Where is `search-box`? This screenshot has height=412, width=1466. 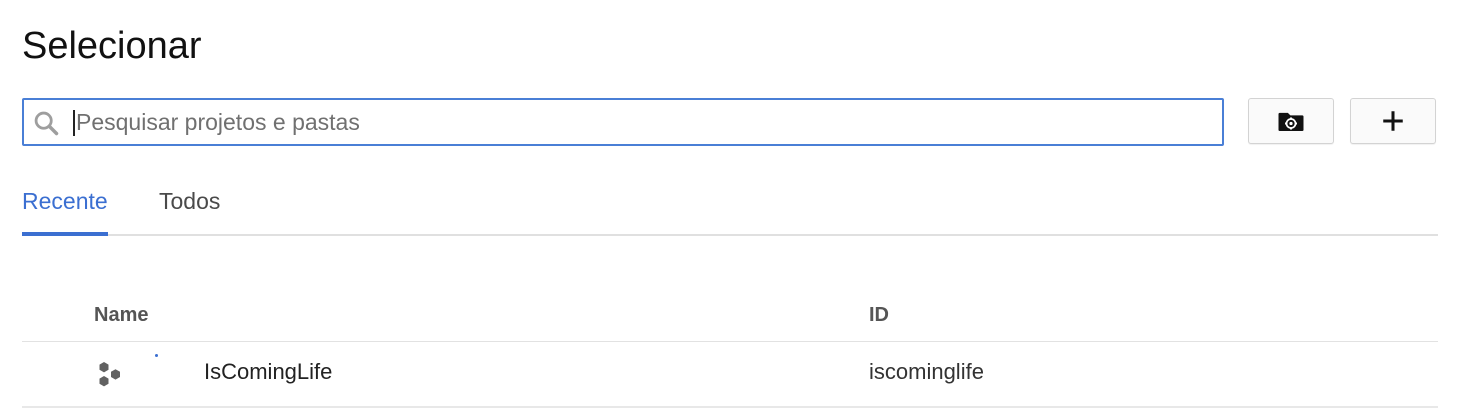
search-box is located at coordinates (623, 122).